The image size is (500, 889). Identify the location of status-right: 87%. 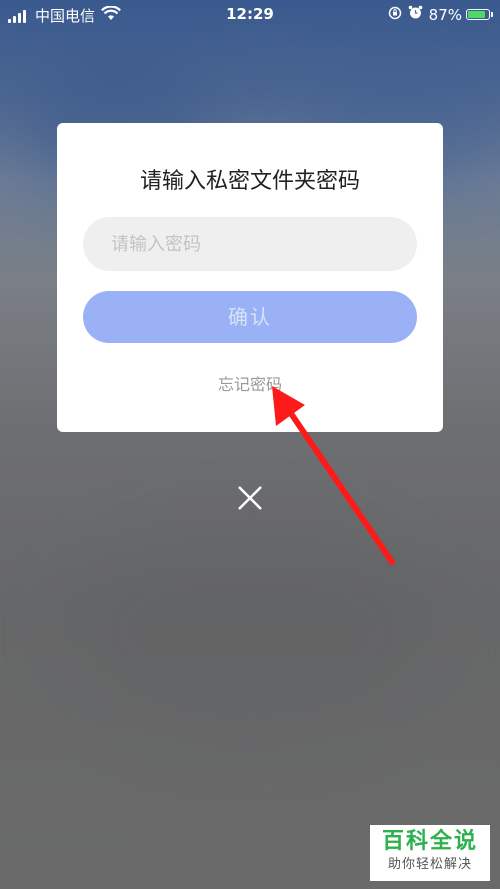
(440, 14).